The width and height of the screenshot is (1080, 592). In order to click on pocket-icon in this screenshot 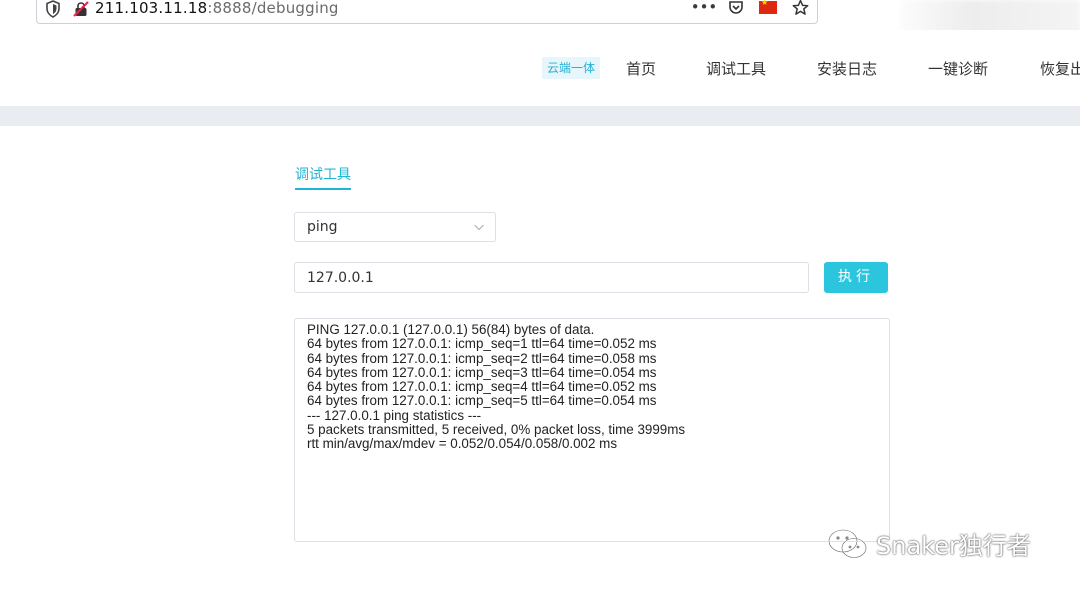, I will do `click(736, 8)`.